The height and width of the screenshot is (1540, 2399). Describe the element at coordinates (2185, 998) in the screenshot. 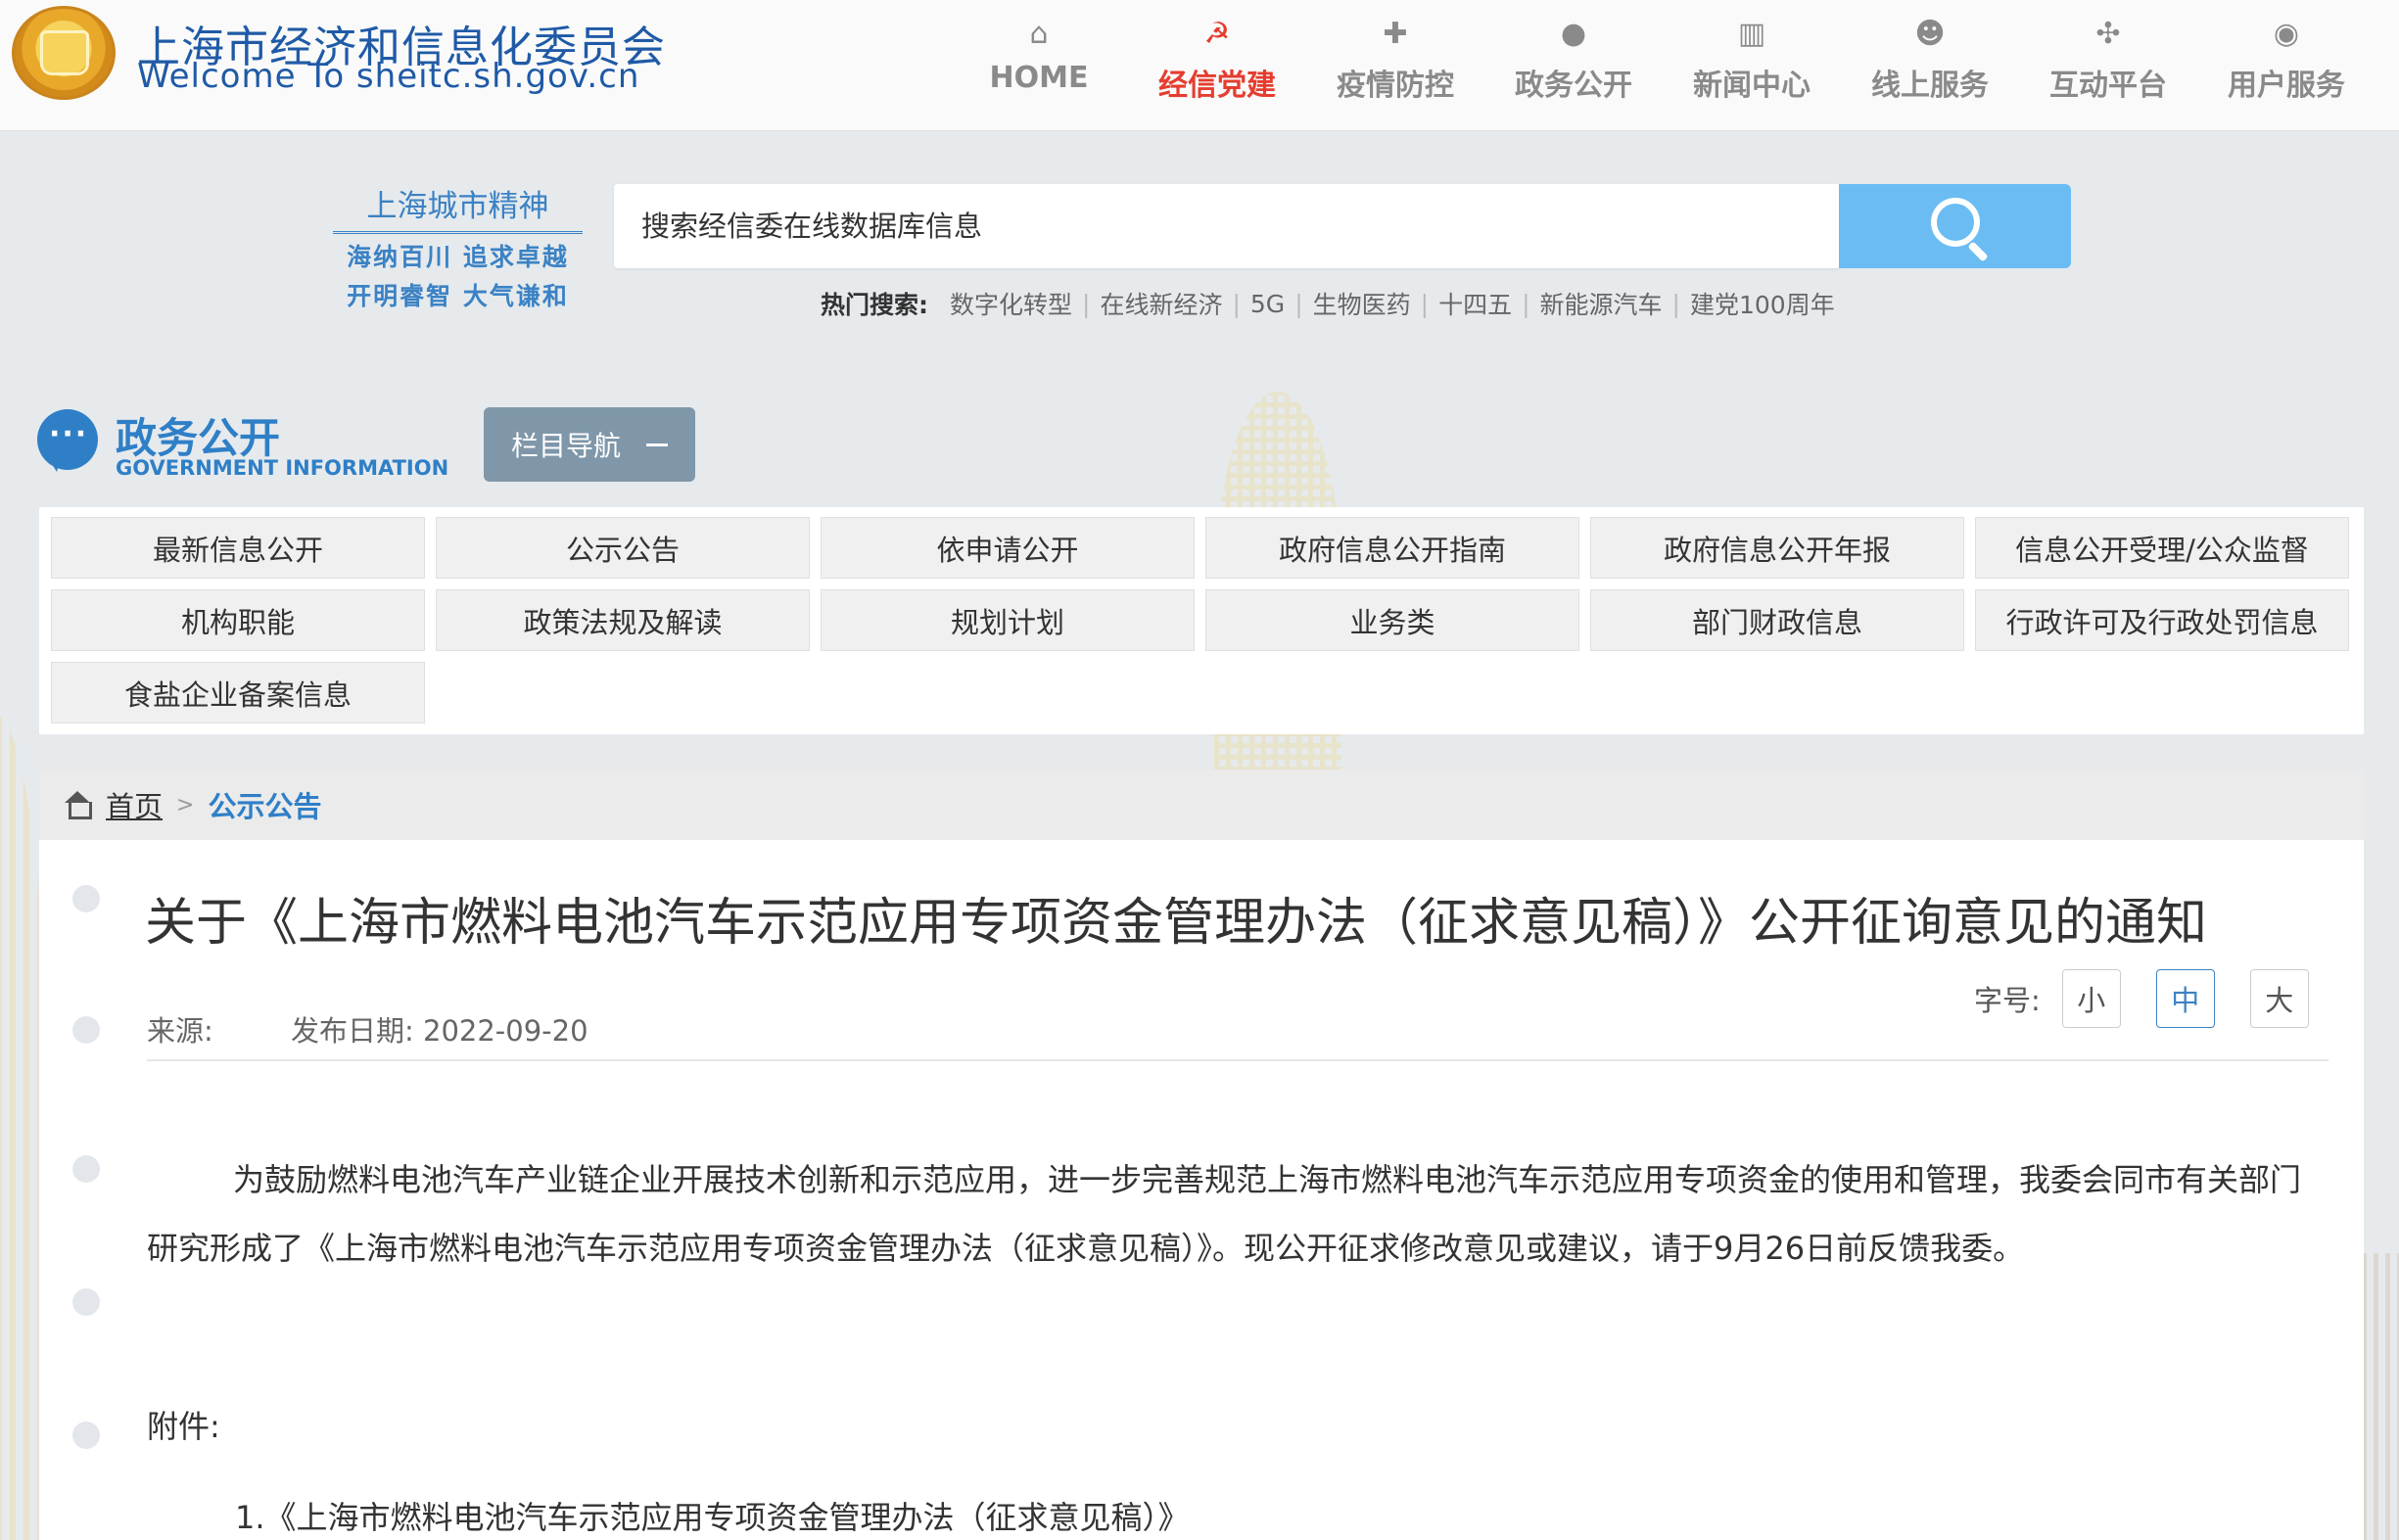

I see `font-size-button-1: 中` at that location.